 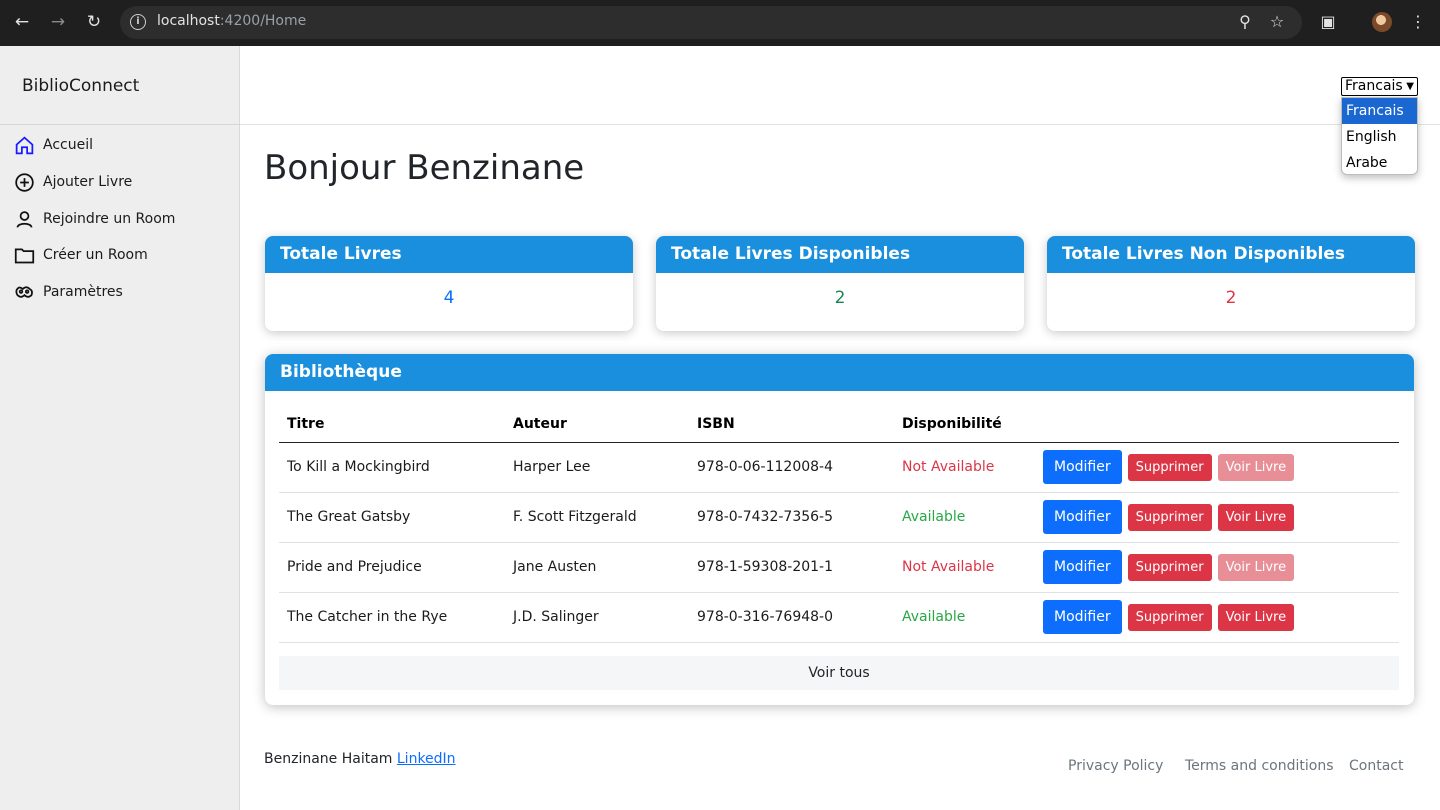 What do you see at coordinates (597, 425) in the screenshot?
I see `column-header-auteur: Auteur` at bounding box center [597, 425].